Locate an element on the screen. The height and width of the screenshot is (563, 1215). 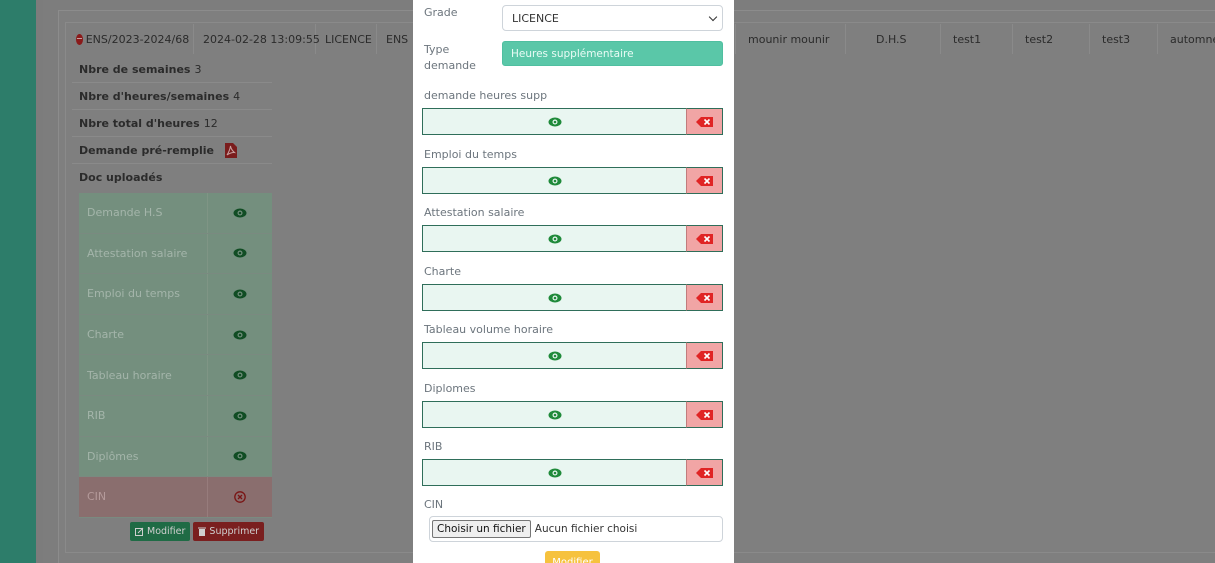
doc-row: RIB is located at coordinates (175, 416).